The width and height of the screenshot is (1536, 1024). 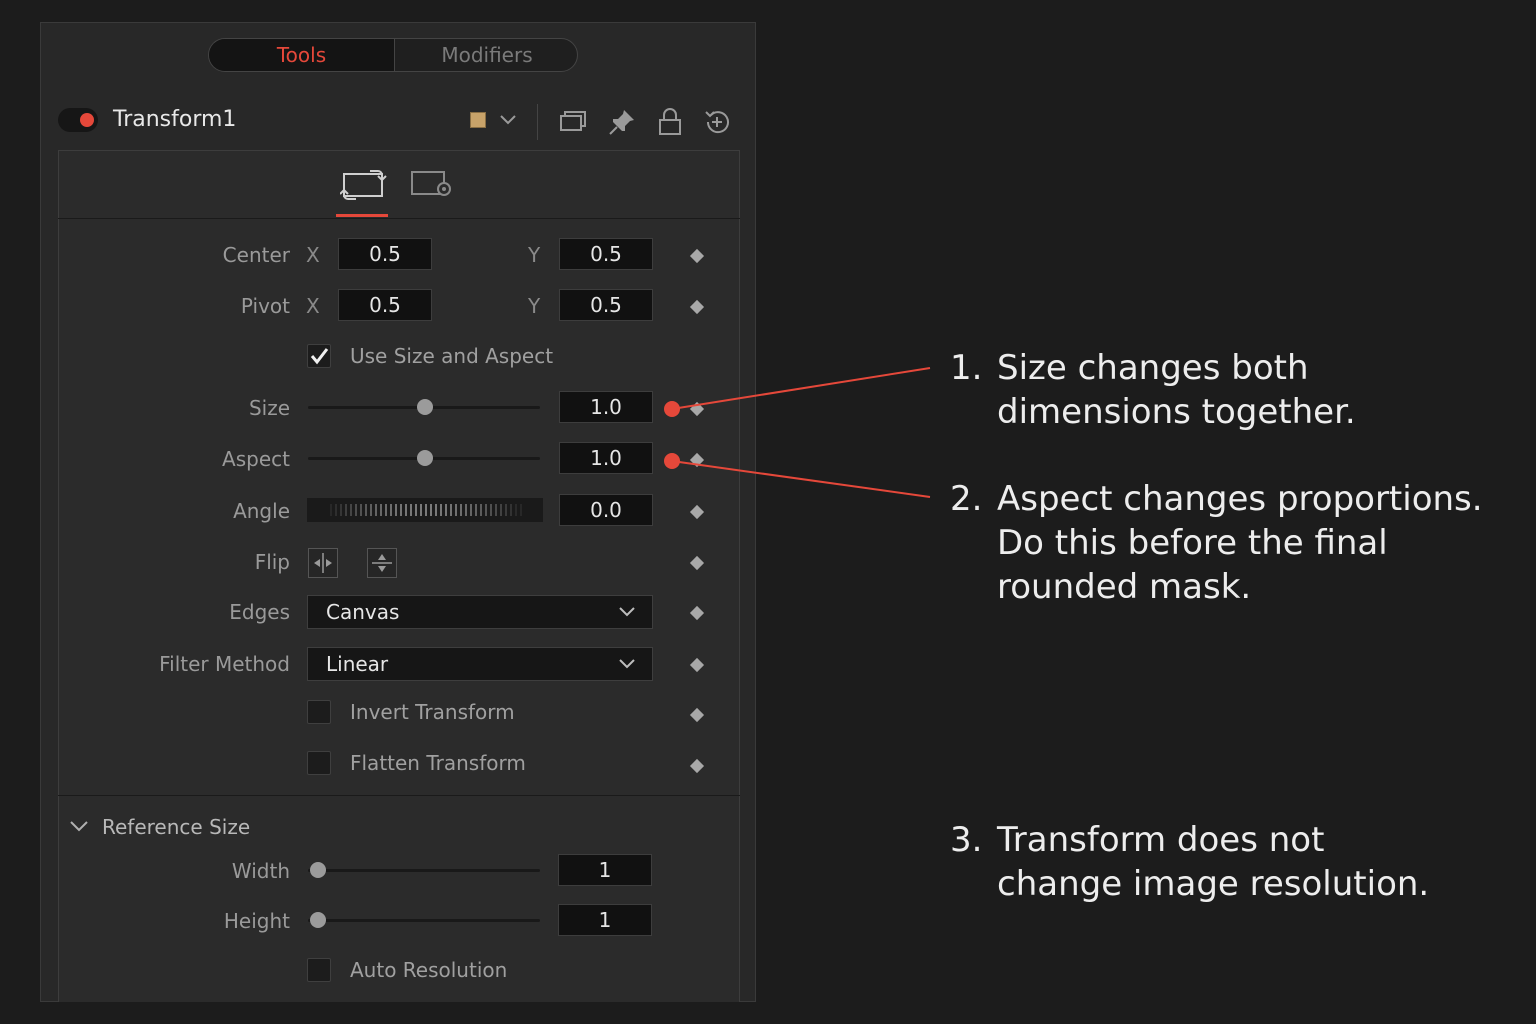 I want to click on annotation-1-number: 1., so click(x=966, y=368).